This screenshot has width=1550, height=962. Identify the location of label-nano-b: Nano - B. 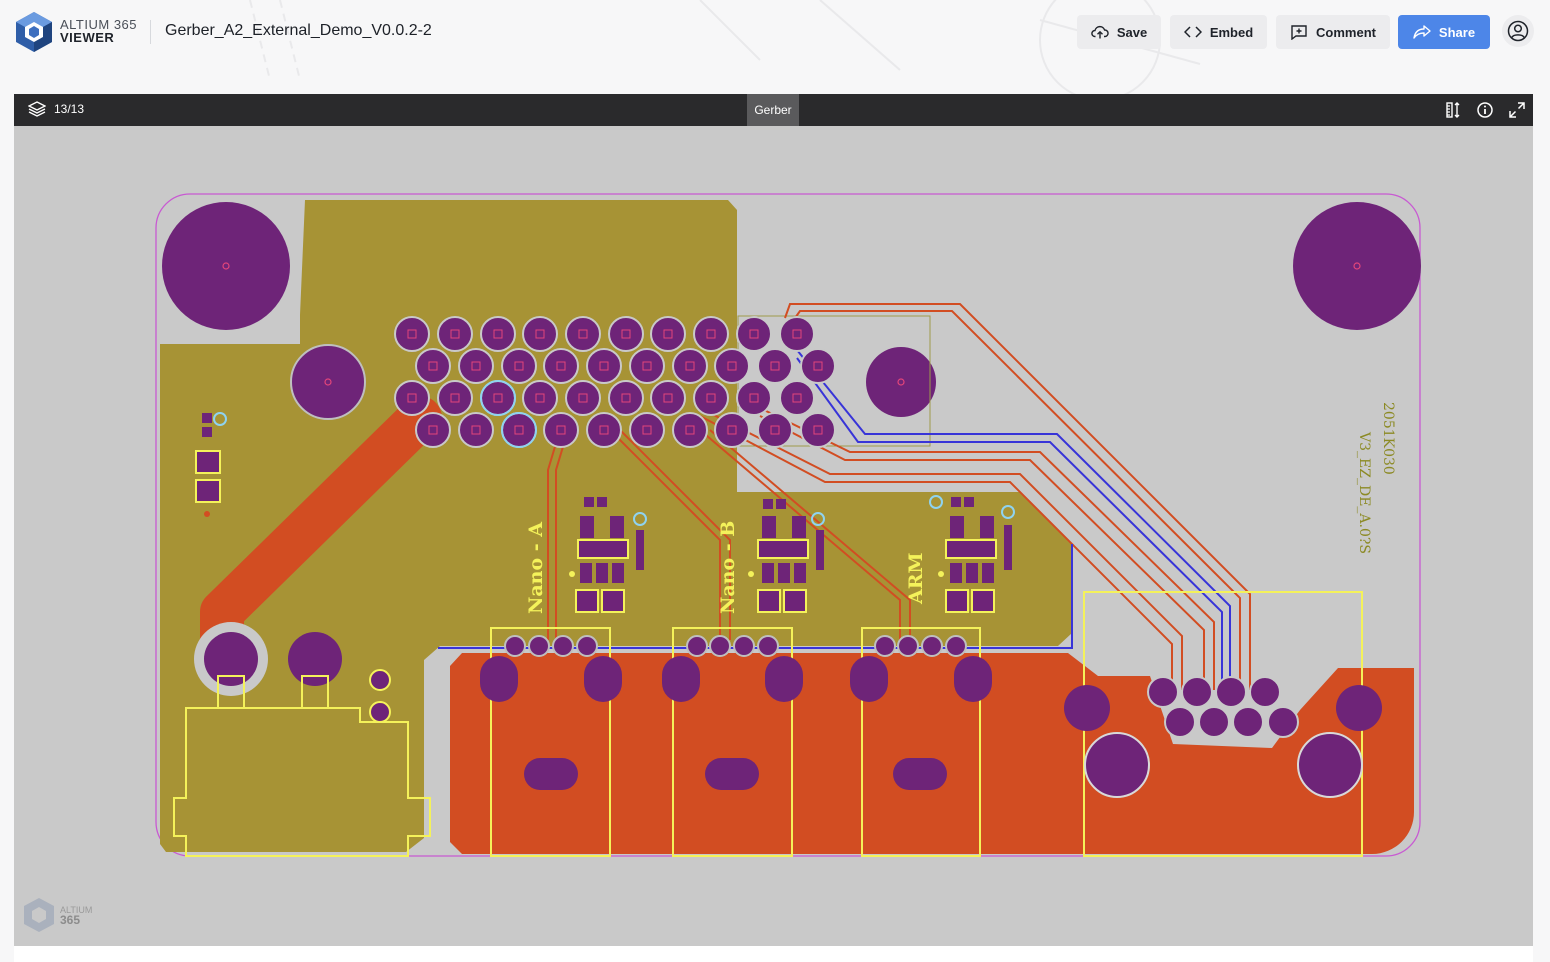
(728, 567).